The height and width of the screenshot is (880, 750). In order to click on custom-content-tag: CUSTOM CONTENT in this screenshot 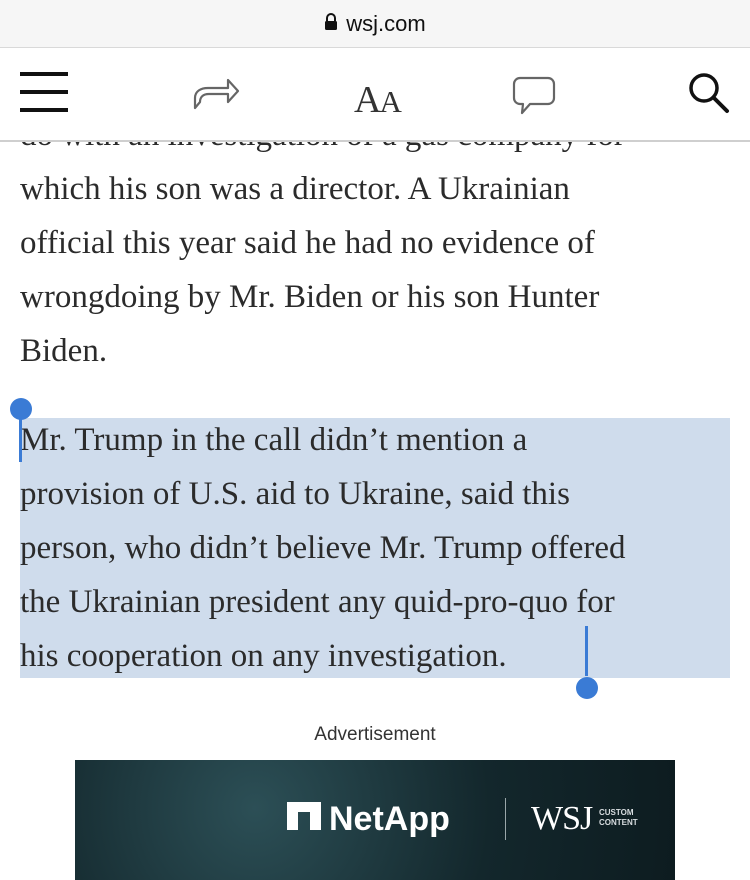, I will do `click(618, 817)`.